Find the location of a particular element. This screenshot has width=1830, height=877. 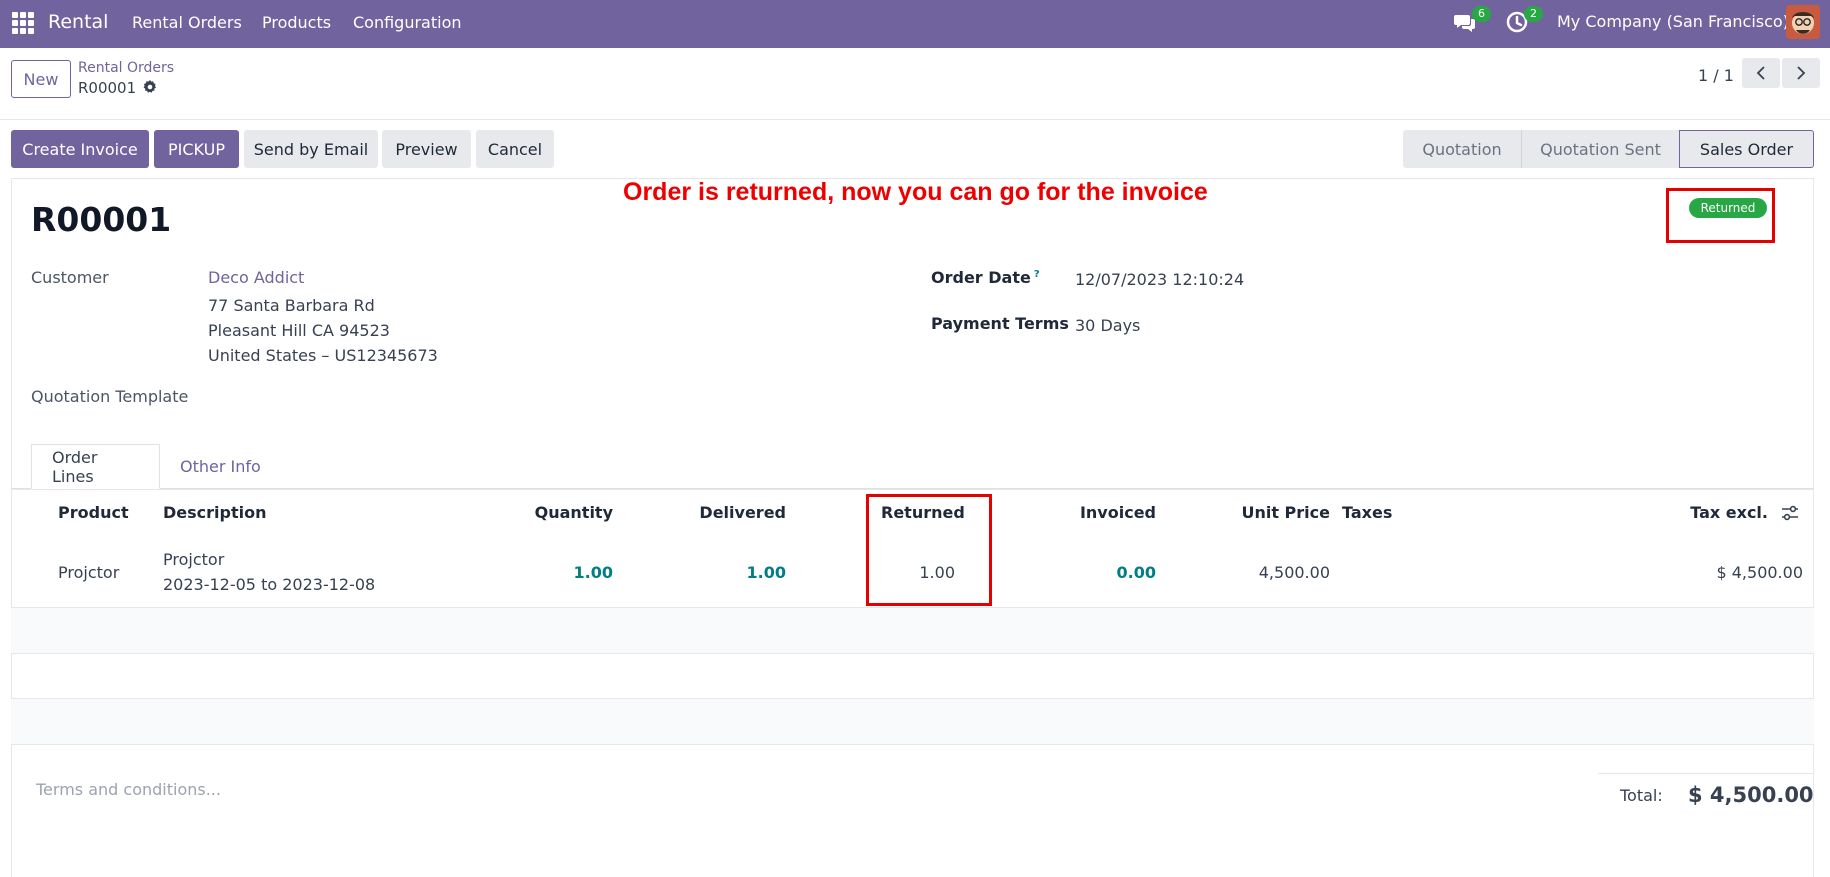

pickup-button: PICKUP is located at coordinates (196, 149).